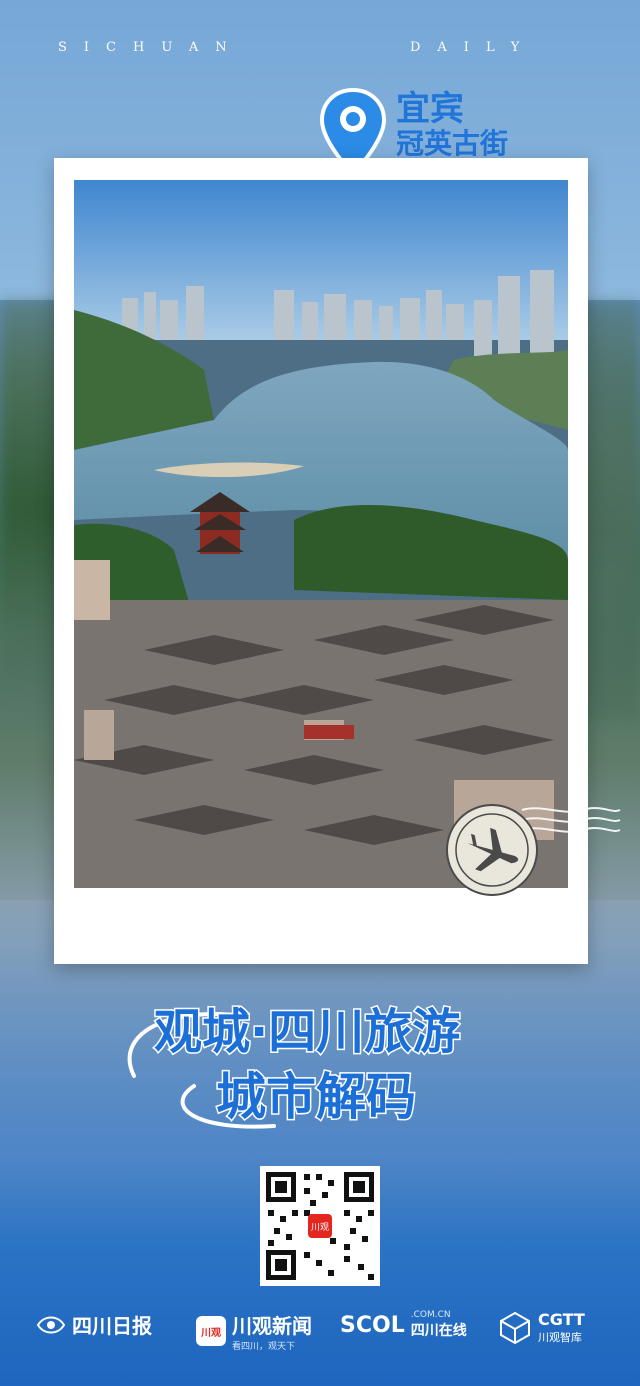 The width and height of the screenshot is (640, 1386). Describe the element at coordinates (264, 1347) in the screenshot. I see `chuanguan-slogan: 看四川，观天下` at that location.